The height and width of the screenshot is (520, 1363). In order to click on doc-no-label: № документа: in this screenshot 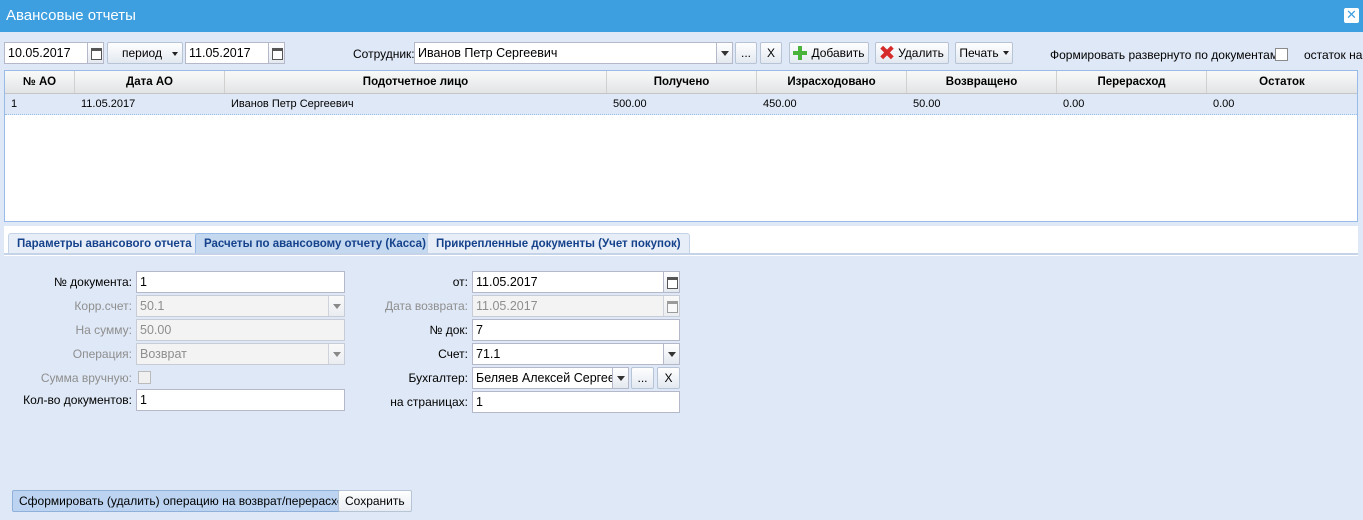, I will do `click(92, 282)`.